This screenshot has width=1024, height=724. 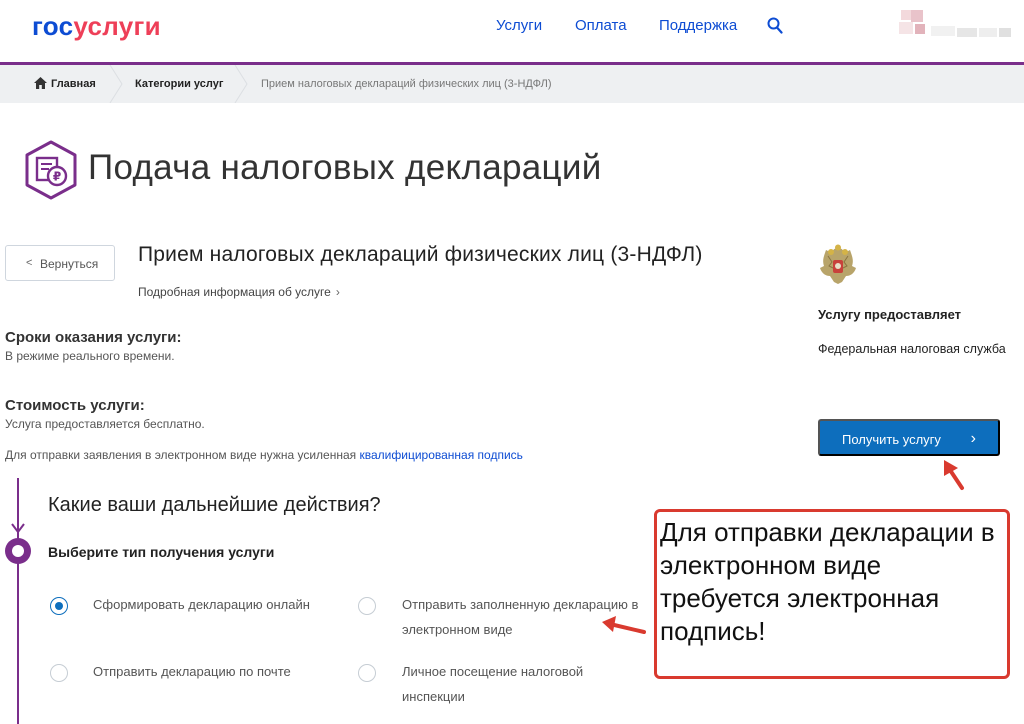 I want to click on radio-send-by-post, so click(x=59, y=673).